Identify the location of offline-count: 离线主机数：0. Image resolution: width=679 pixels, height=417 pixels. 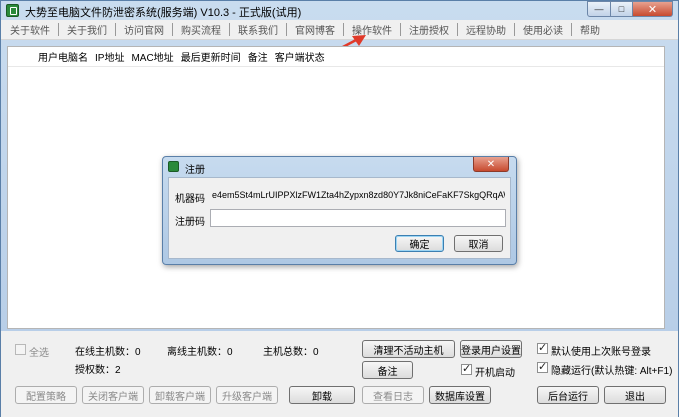
(200, 352).